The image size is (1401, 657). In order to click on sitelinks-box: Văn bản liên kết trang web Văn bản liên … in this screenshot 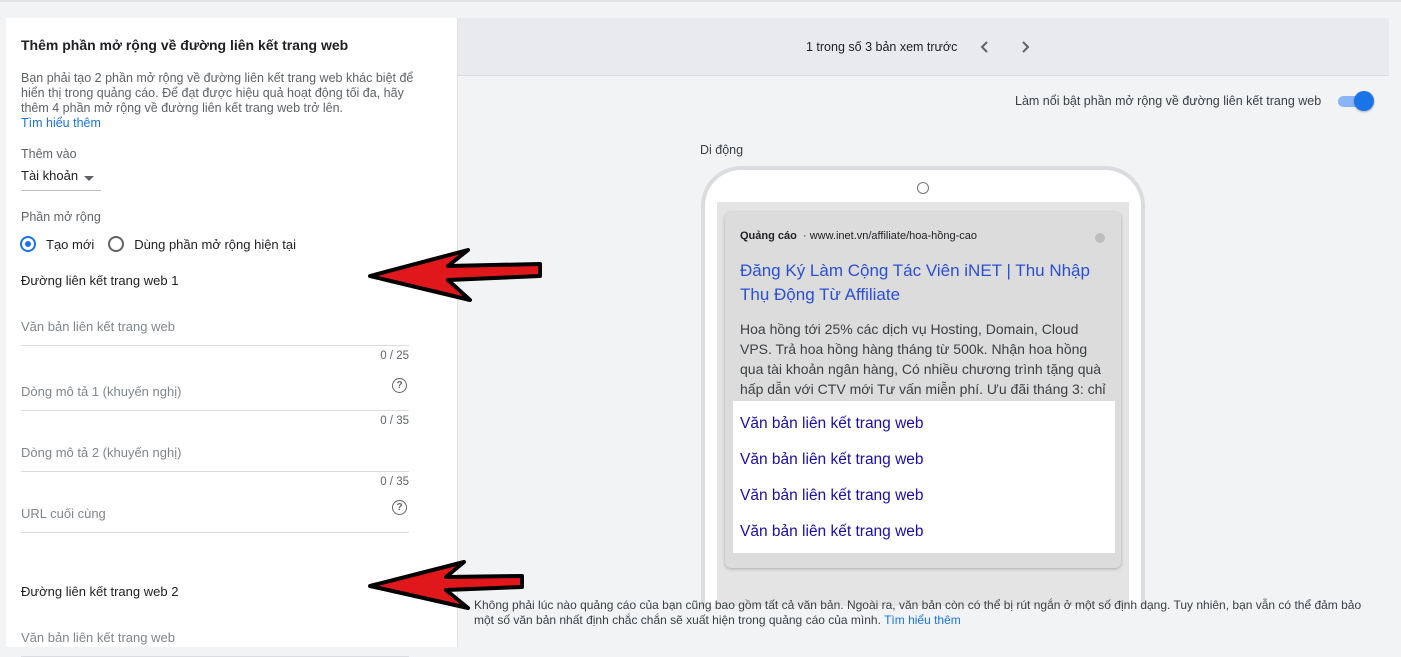, I will do `click(924, 477)`.